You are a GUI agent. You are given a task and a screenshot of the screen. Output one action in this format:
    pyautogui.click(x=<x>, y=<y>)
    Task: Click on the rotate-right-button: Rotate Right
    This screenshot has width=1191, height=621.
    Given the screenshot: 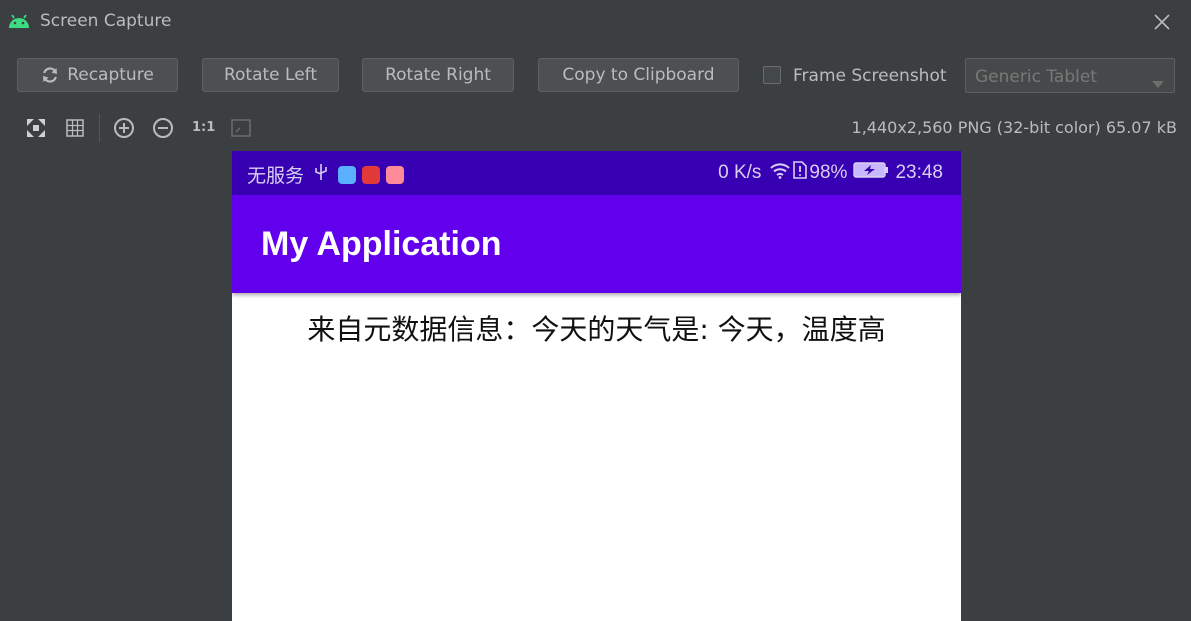 What is the action you would take?
    pyautogui.click(x=438, y=75)
    